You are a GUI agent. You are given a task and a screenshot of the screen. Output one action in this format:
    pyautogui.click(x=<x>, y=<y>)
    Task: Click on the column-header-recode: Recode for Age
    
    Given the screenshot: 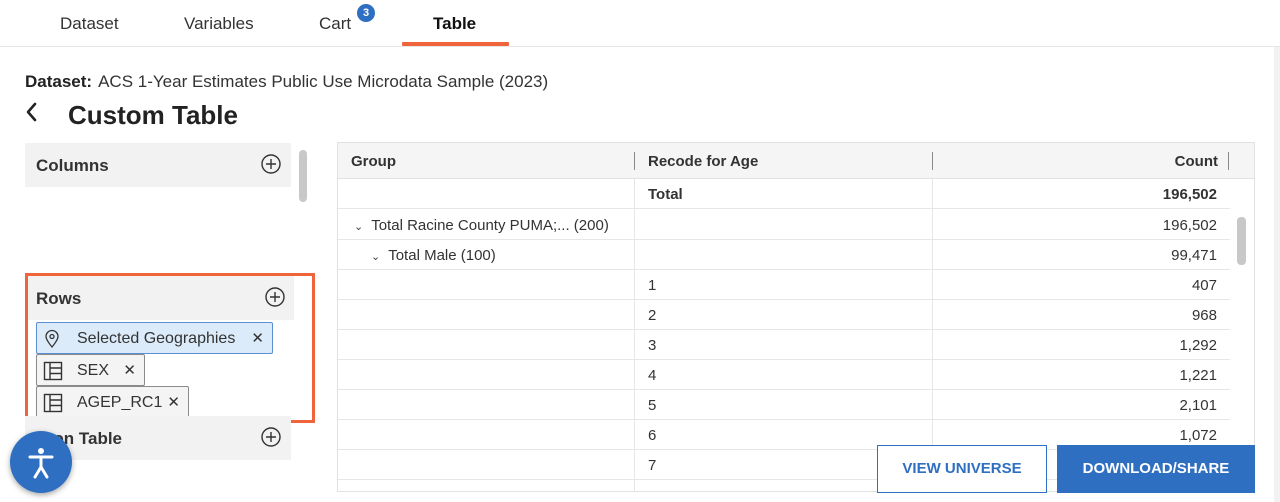 What is the action you would take?
    pyautogui.click(x=703, y=161)
    